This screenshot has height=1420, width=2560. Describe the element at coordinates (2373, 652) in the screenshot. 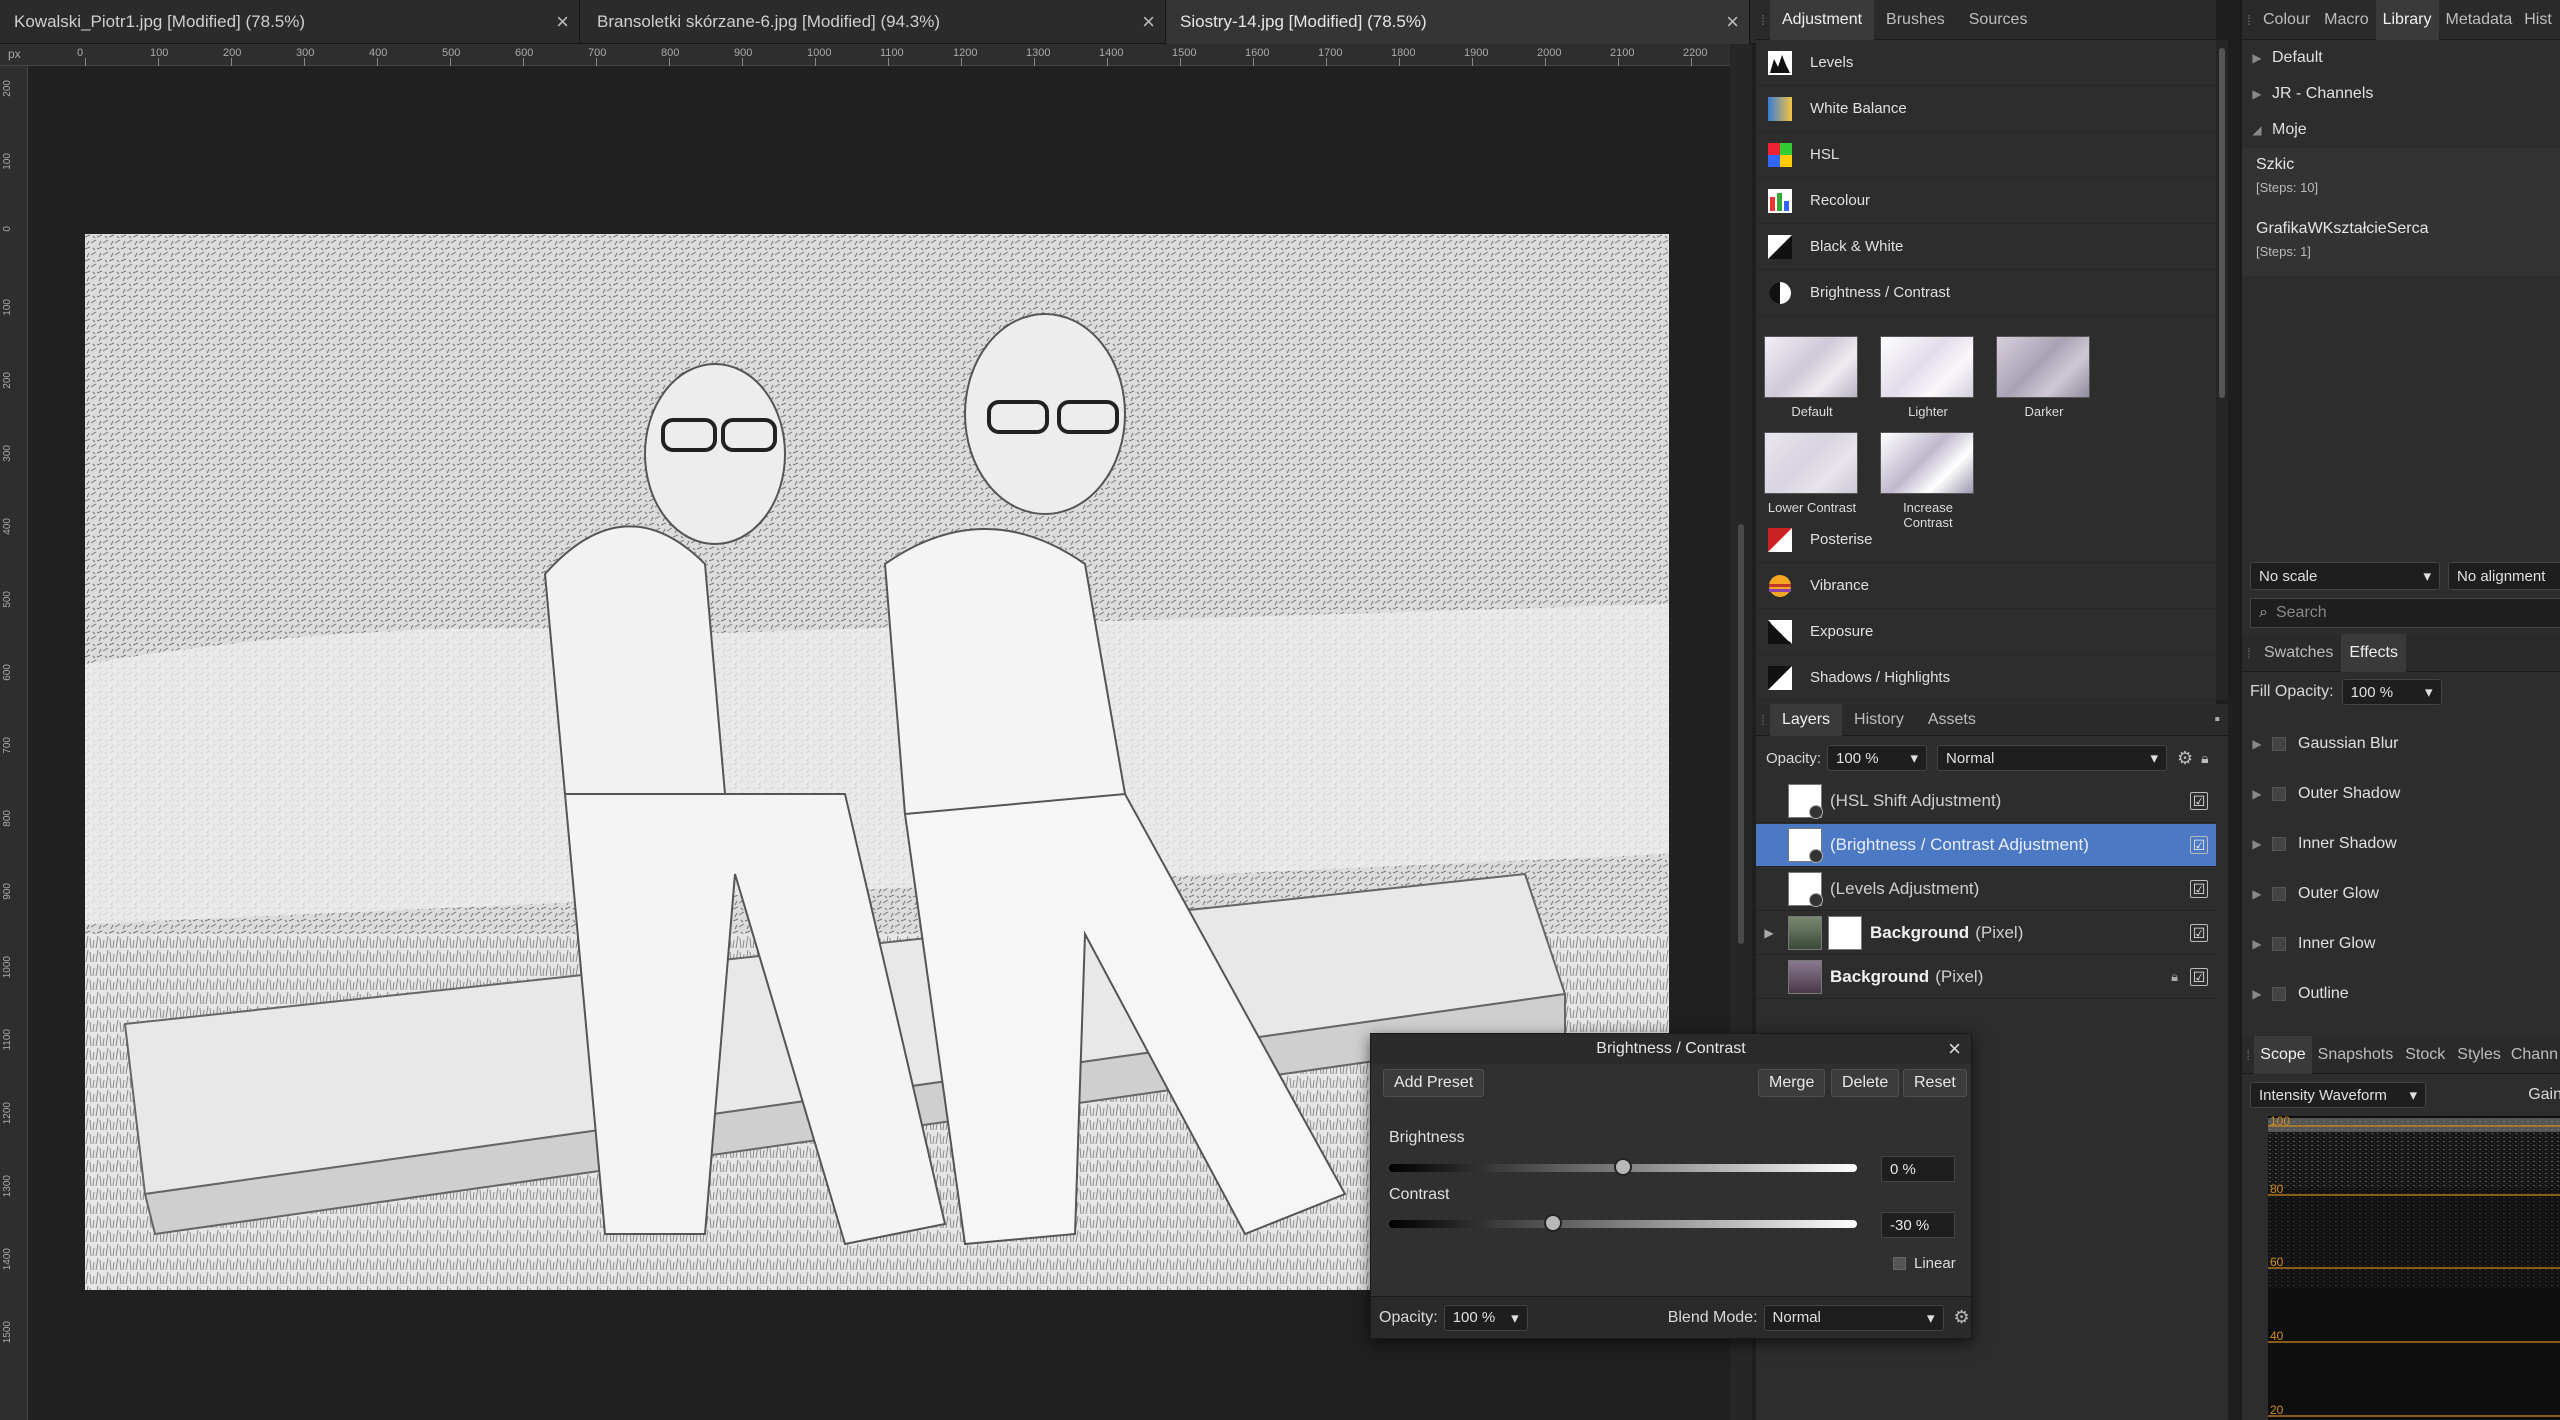

I see `tab-effects: Effects` at that location.